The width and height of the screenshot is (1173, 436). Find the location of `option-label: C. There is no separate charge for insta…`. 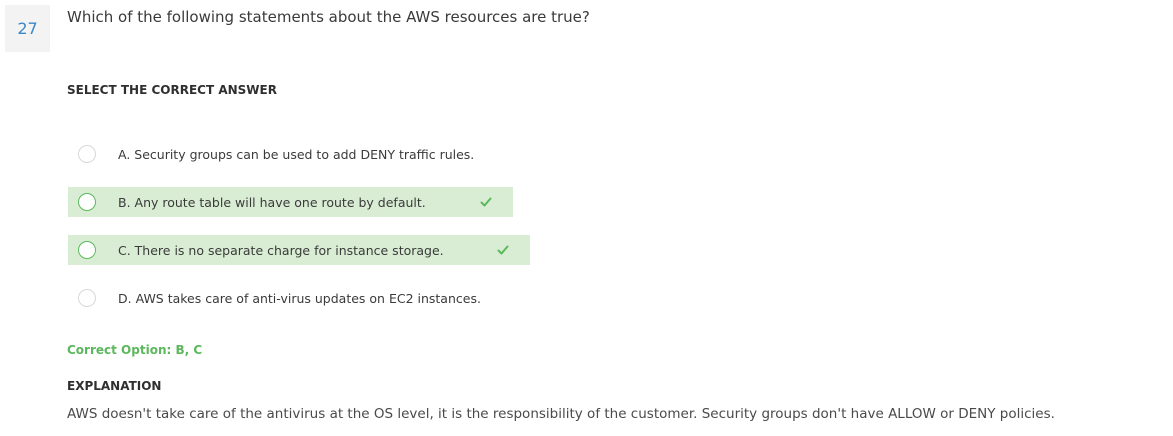

option-label: C. There is no separate charge for insta… is located at coordinates (281, 250).